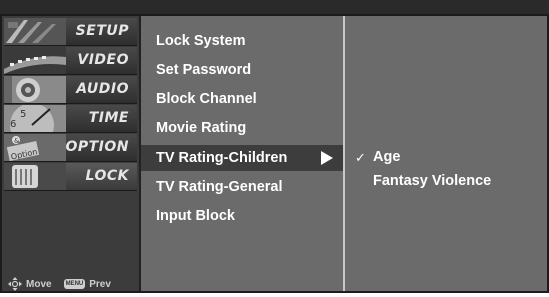 The image size is (549, 297). I want to click on move-hint-label: Move, so click(39, 284).